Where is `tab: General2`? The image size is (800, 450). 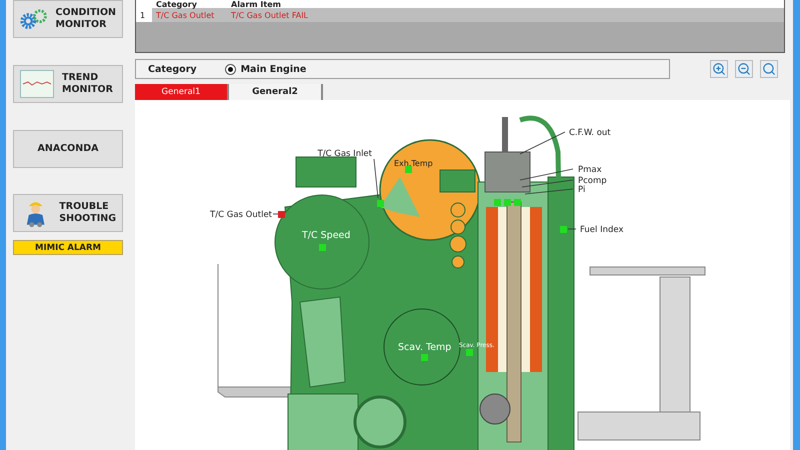
tab: General2 is located at coordinates (276, 92).